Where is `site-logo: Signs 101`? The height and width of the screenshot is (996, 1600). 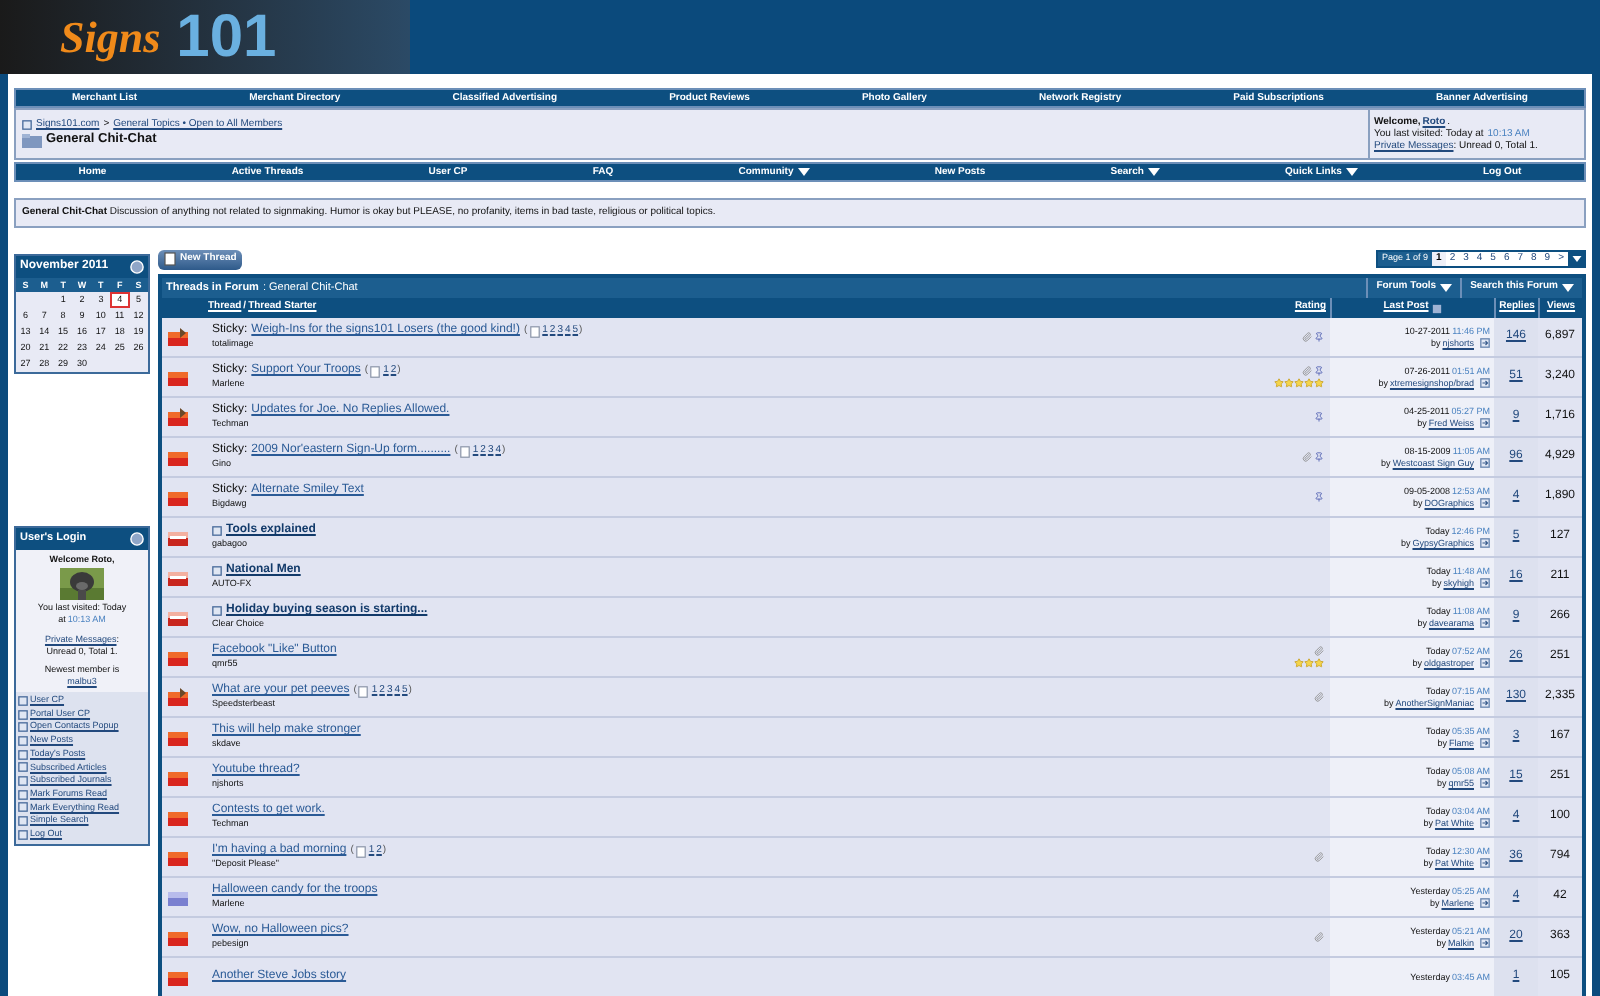 site-logo: Signs 101 is located at coordinates (205, 37).